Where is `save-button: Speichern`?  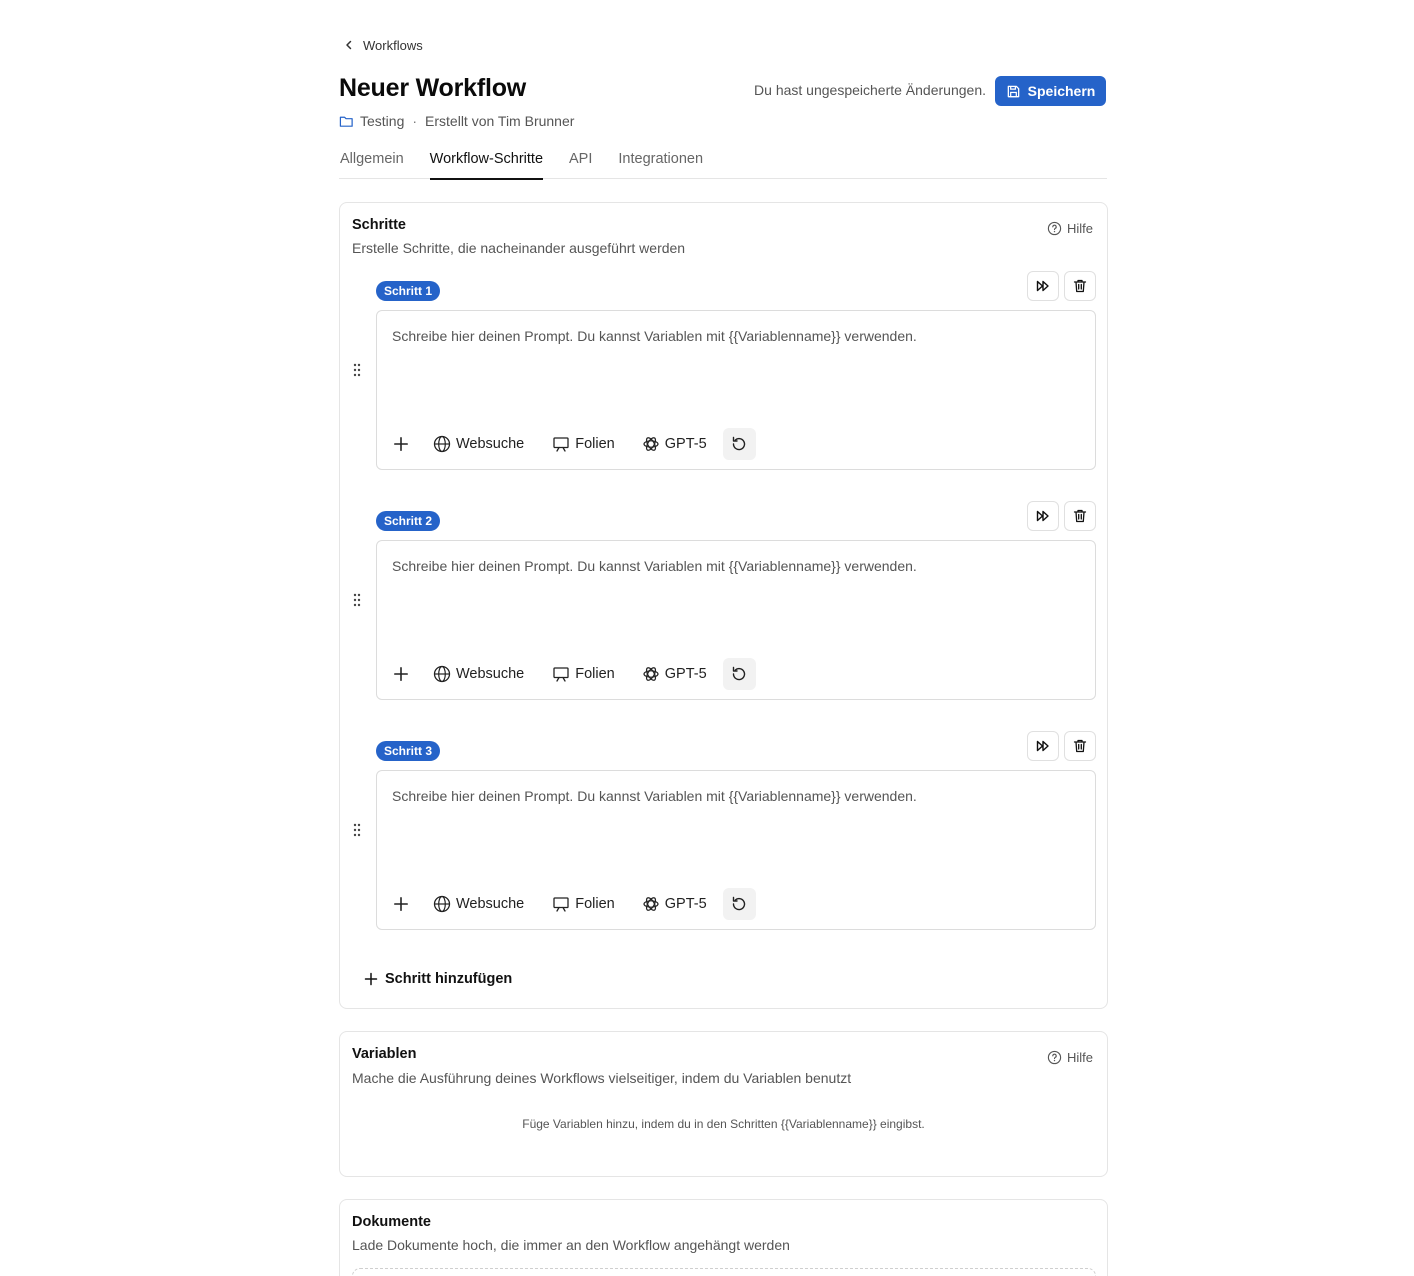
save-button: Speichern is located at coordinates (1050, 91).